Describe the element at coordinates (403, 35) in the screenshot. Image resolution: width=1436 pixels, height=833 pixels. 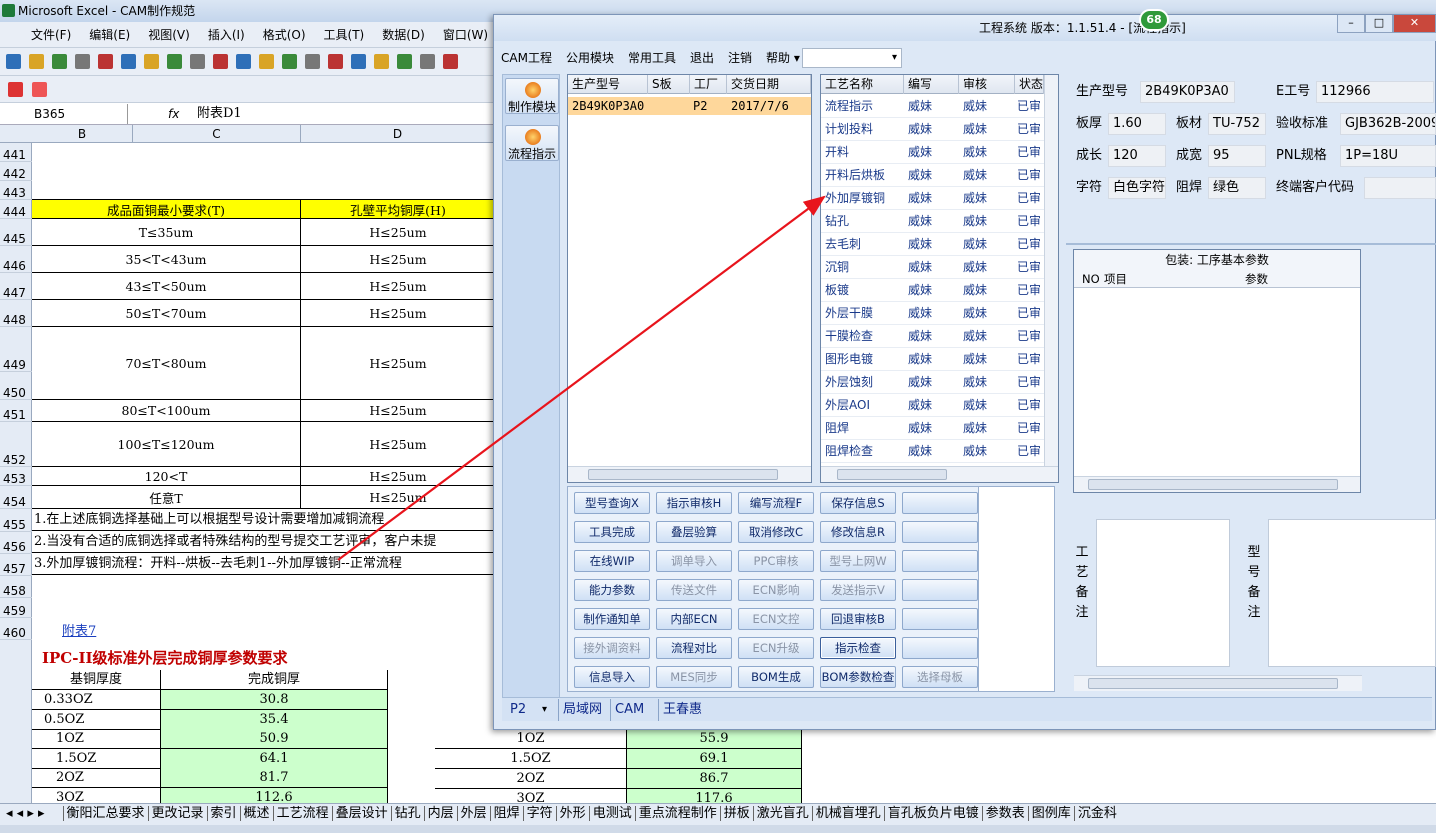
I see `excel-menu-item: 数据(D)` at that location.